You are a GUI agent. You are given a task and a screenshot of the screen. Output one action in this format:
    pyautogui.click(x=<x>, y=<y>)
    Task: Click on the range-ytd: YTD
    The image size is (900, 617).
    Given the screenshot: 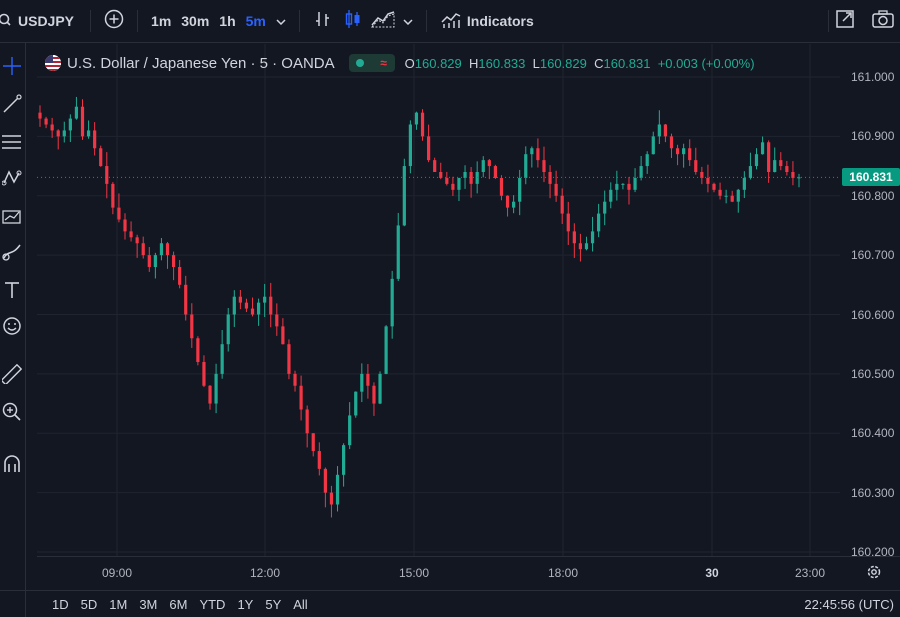 What is the action you would take?
    pyautogui.click(x=212, y=604)
    